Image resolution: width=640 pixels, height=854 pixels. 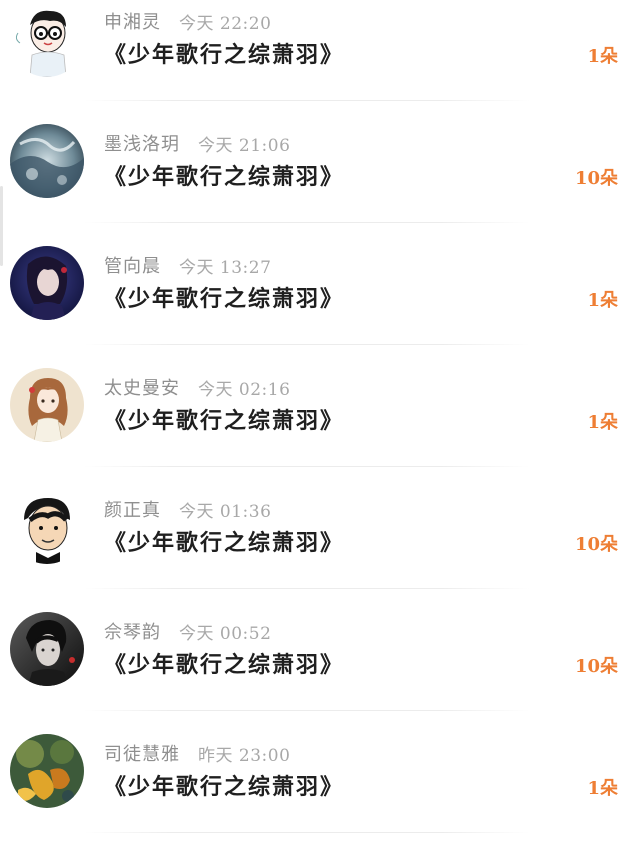 I want to click on timestamp: 昨天 23:00, so click(x=244, y=755).